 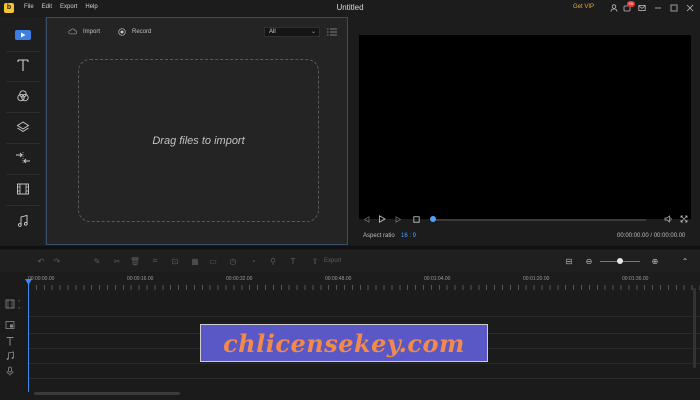 I want to click on watermark-text: chlicensekey.com, so click(x=344, y=343).